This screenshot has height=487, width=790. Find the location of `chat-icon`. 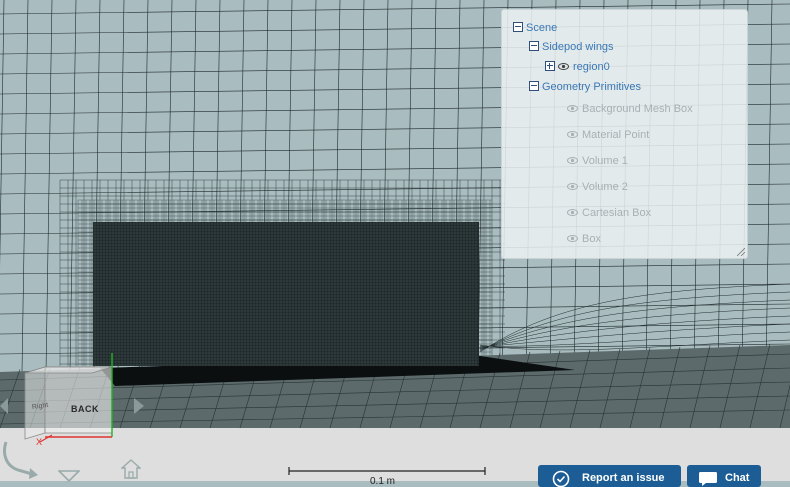

chat-icon is located at coordinates (708, 479).